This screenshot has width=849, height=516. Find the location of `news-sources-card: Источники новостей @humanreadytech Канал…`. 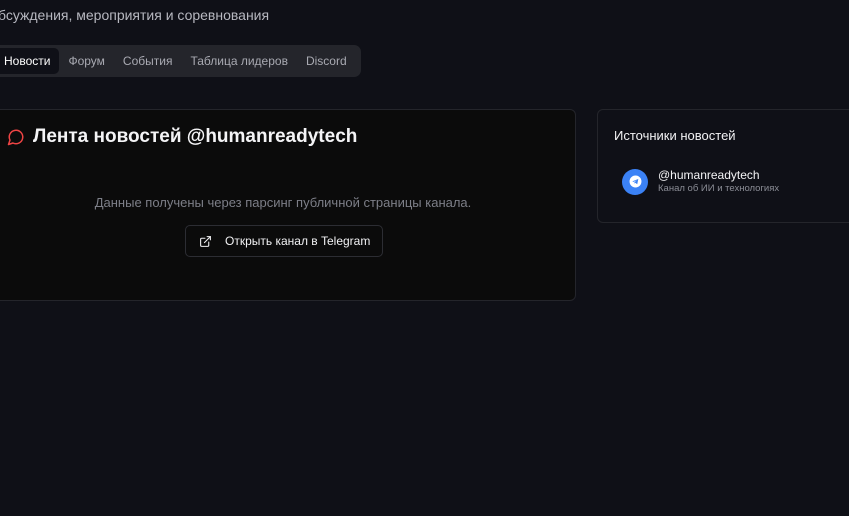

news-sources-card: Источники новостей @humanreadytech Канал… is located at coordinates (723, 166).